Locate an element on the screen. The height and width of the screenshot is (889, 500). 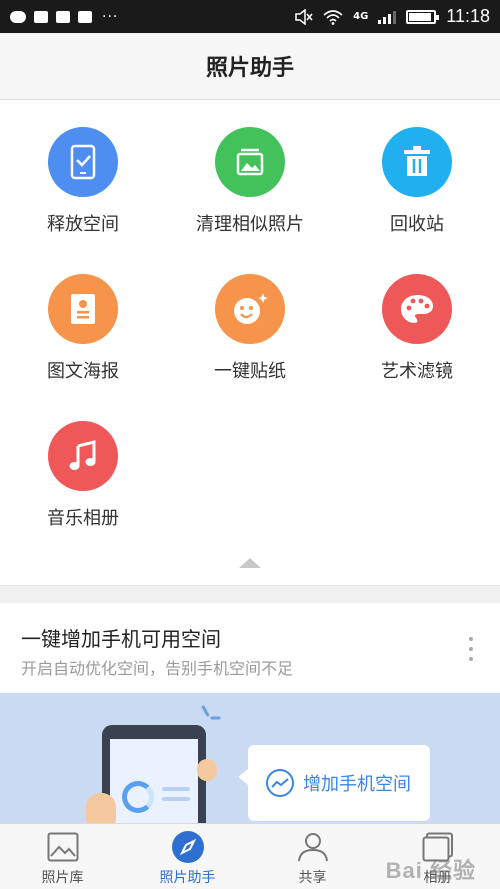
clock: 11:18 is located at coordinates (468, 16).